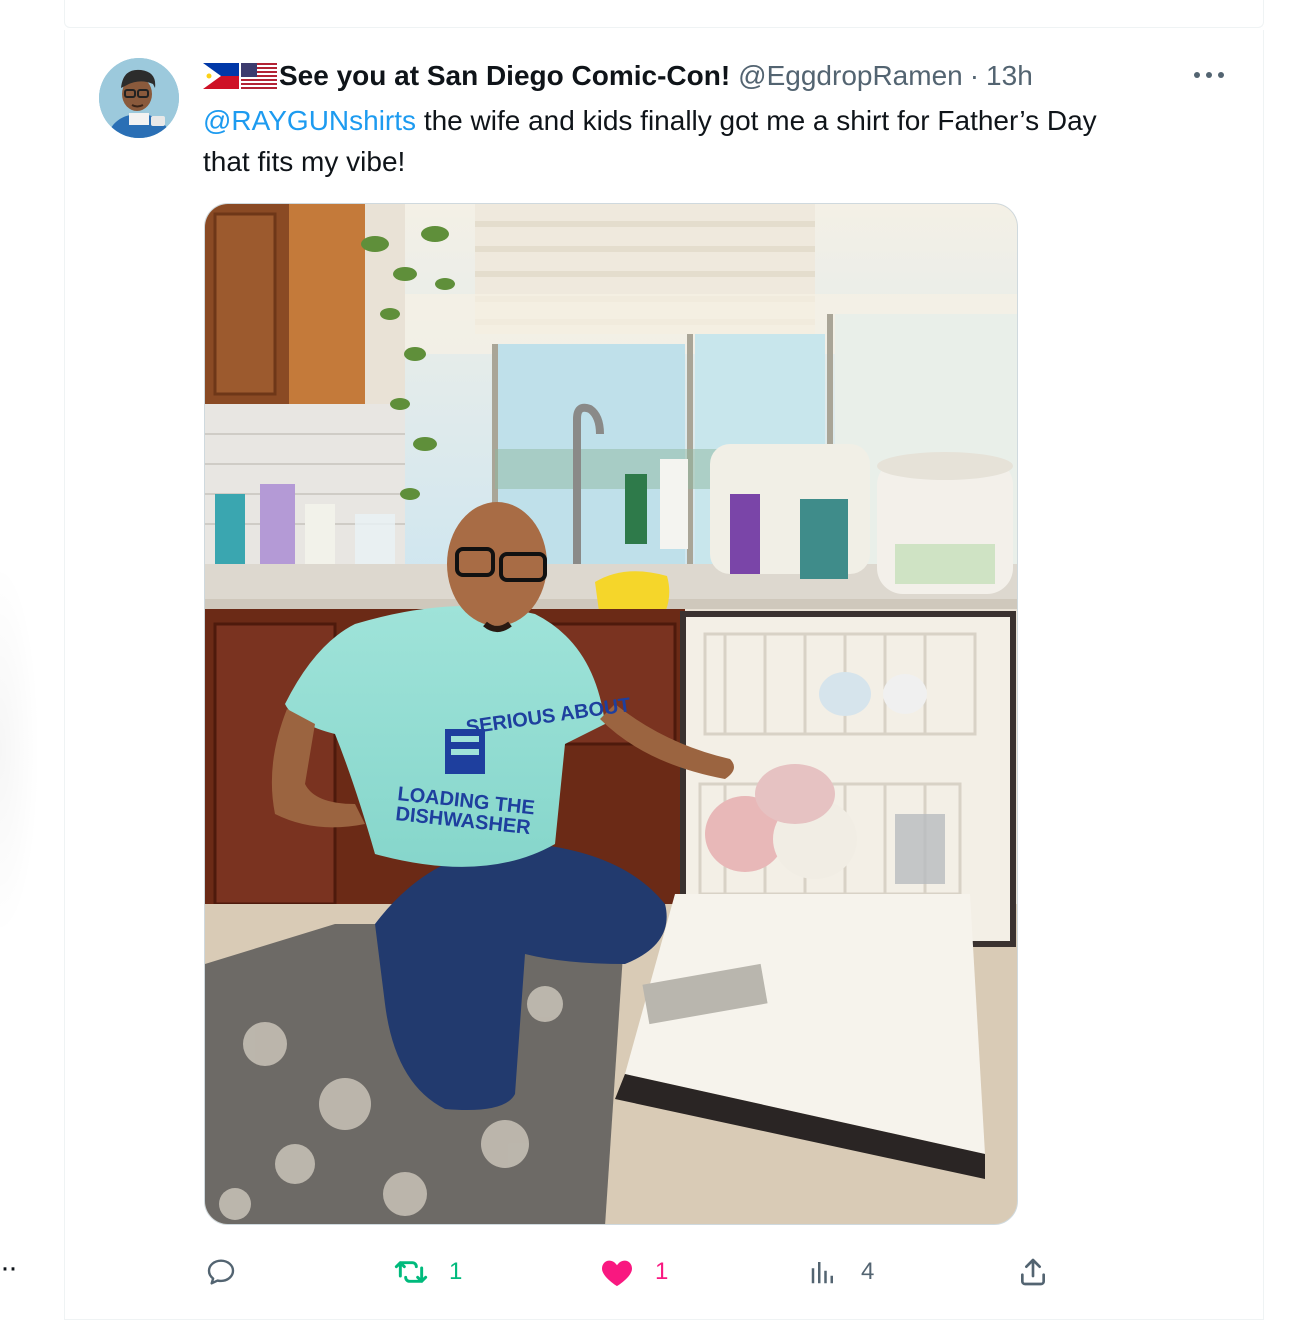 The width and height of the screenshot is (1290, 1332). I want to click on retweet-count: 1, so click(456, 1271).